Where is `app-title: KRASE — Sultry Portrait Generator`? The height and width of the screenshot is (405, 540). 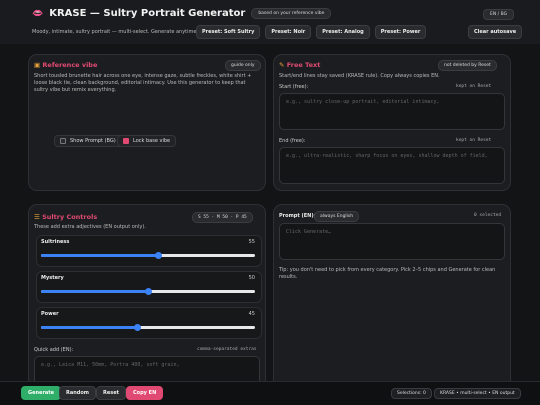 app-title: KRASE — Sultry Portrait Generator is located at coordinates (147, 13).